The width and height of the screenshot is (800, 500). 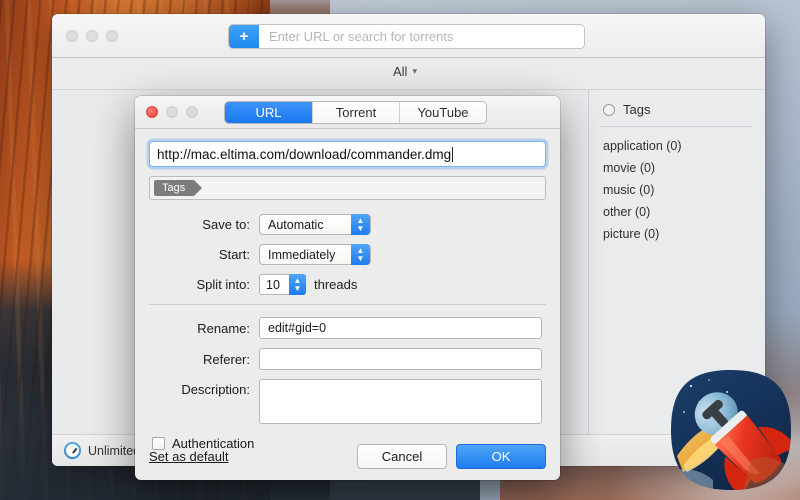 I want to click on add-download-button: +, so click(x=244, y=36).